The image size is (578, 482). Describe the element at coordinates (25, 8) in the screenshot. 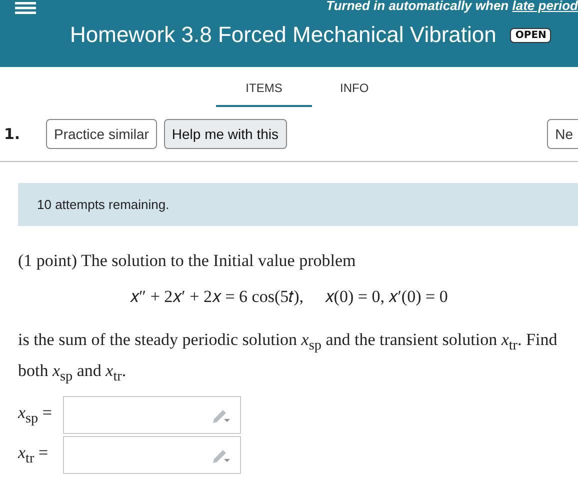

I see `menu-icon` at that location.